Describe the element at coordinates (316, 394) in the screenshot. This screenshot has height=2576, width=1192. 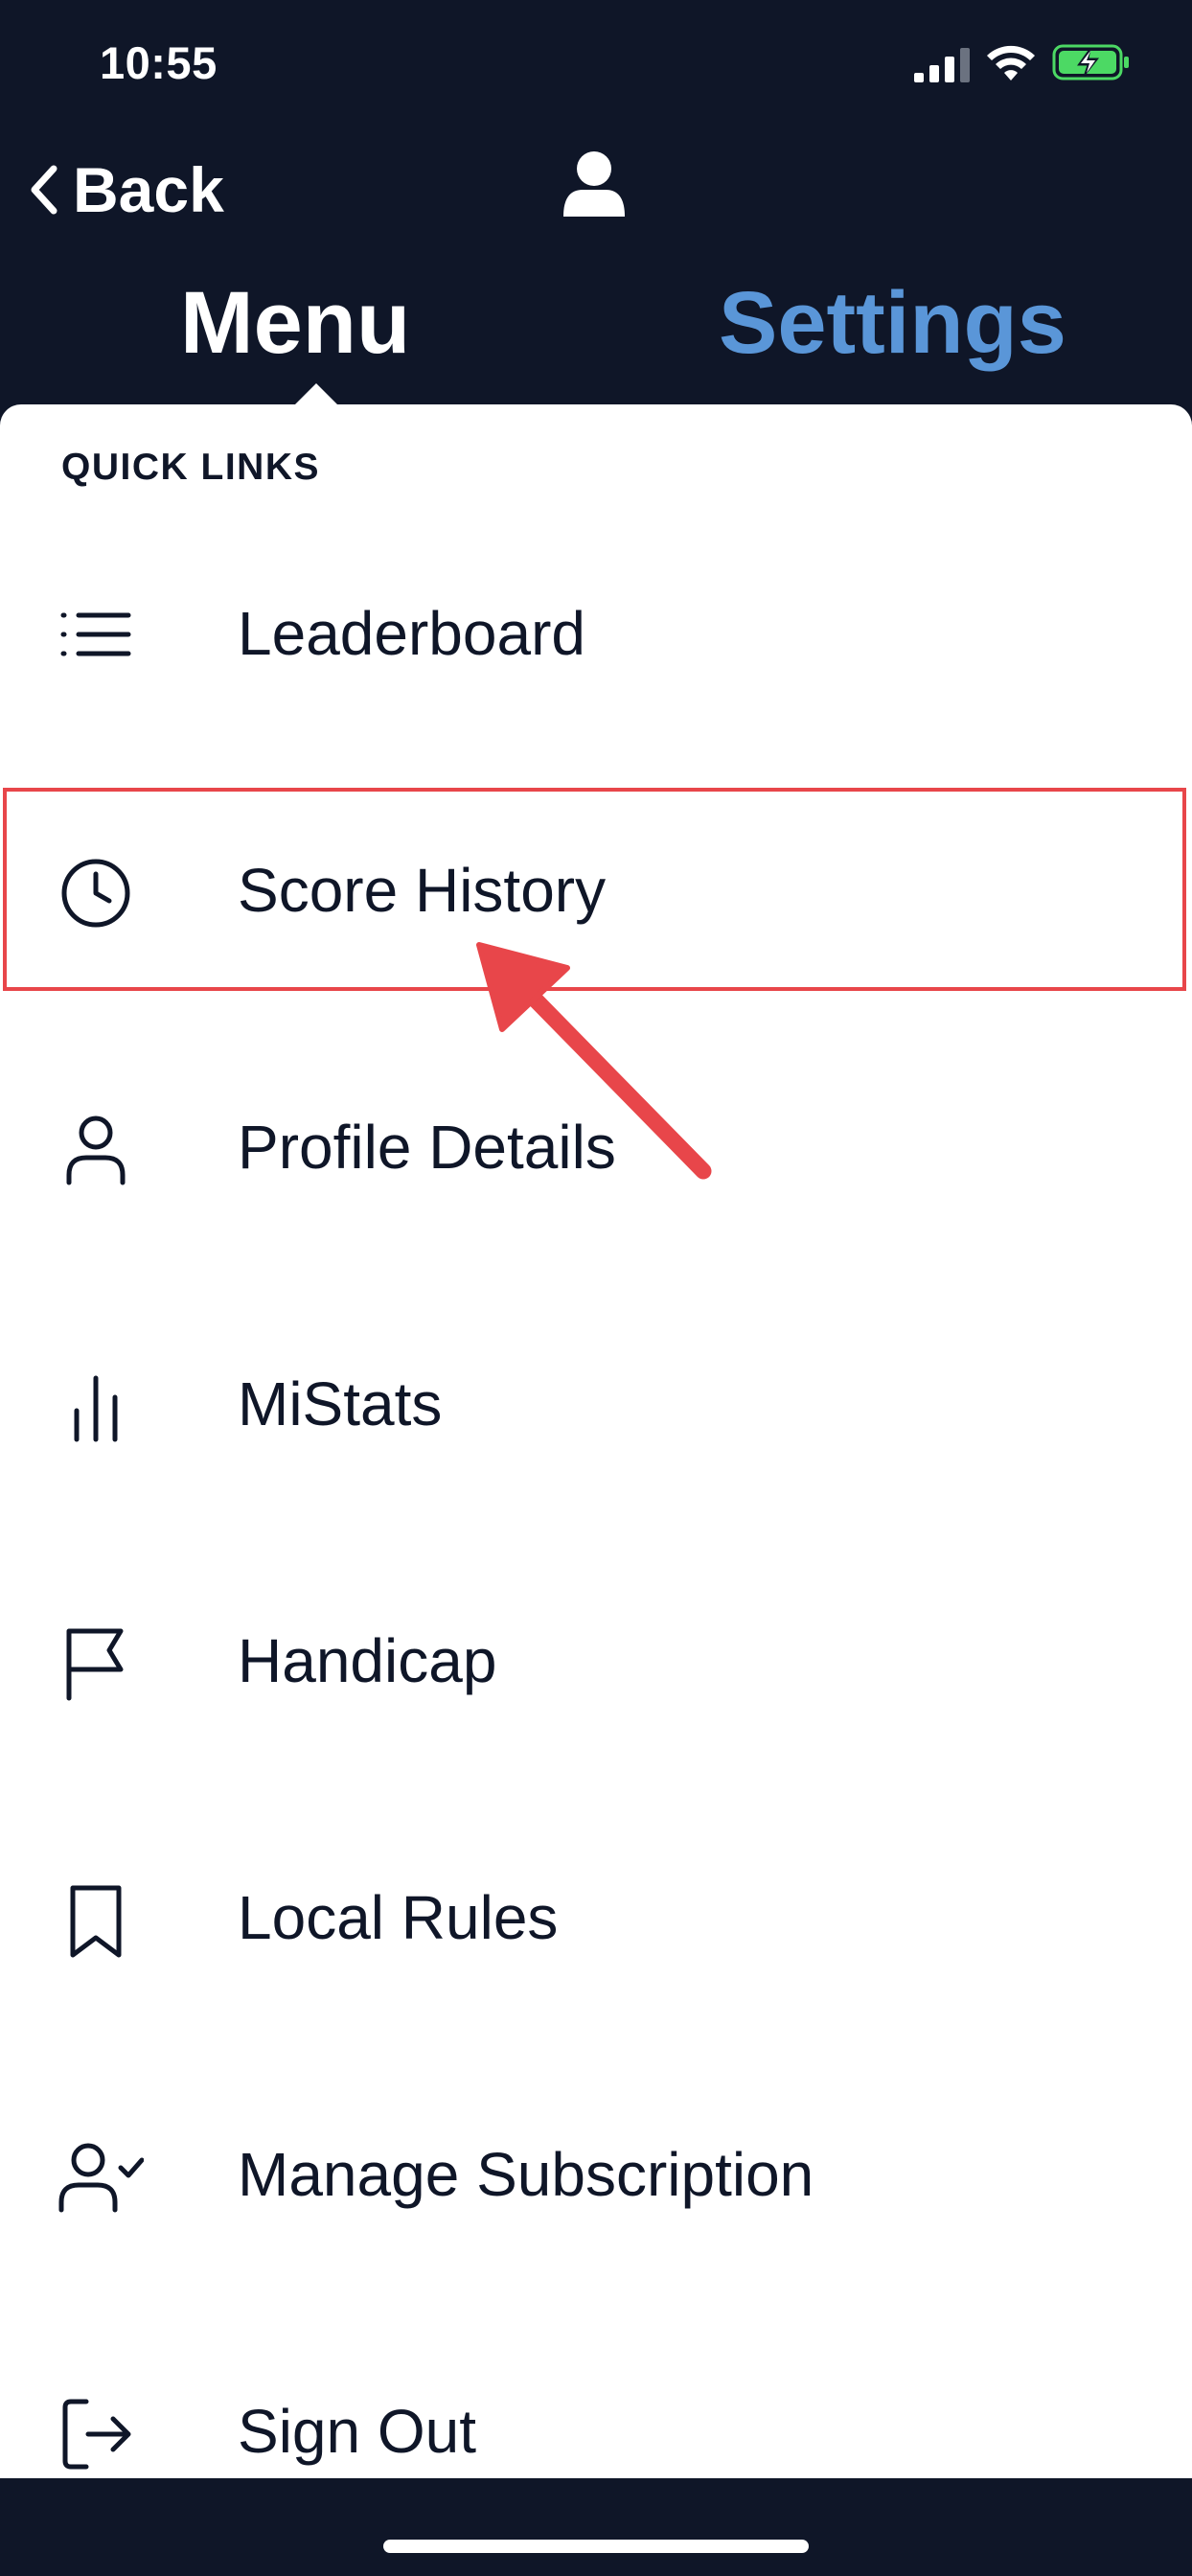
I see `active-tab-indicator` at that location.